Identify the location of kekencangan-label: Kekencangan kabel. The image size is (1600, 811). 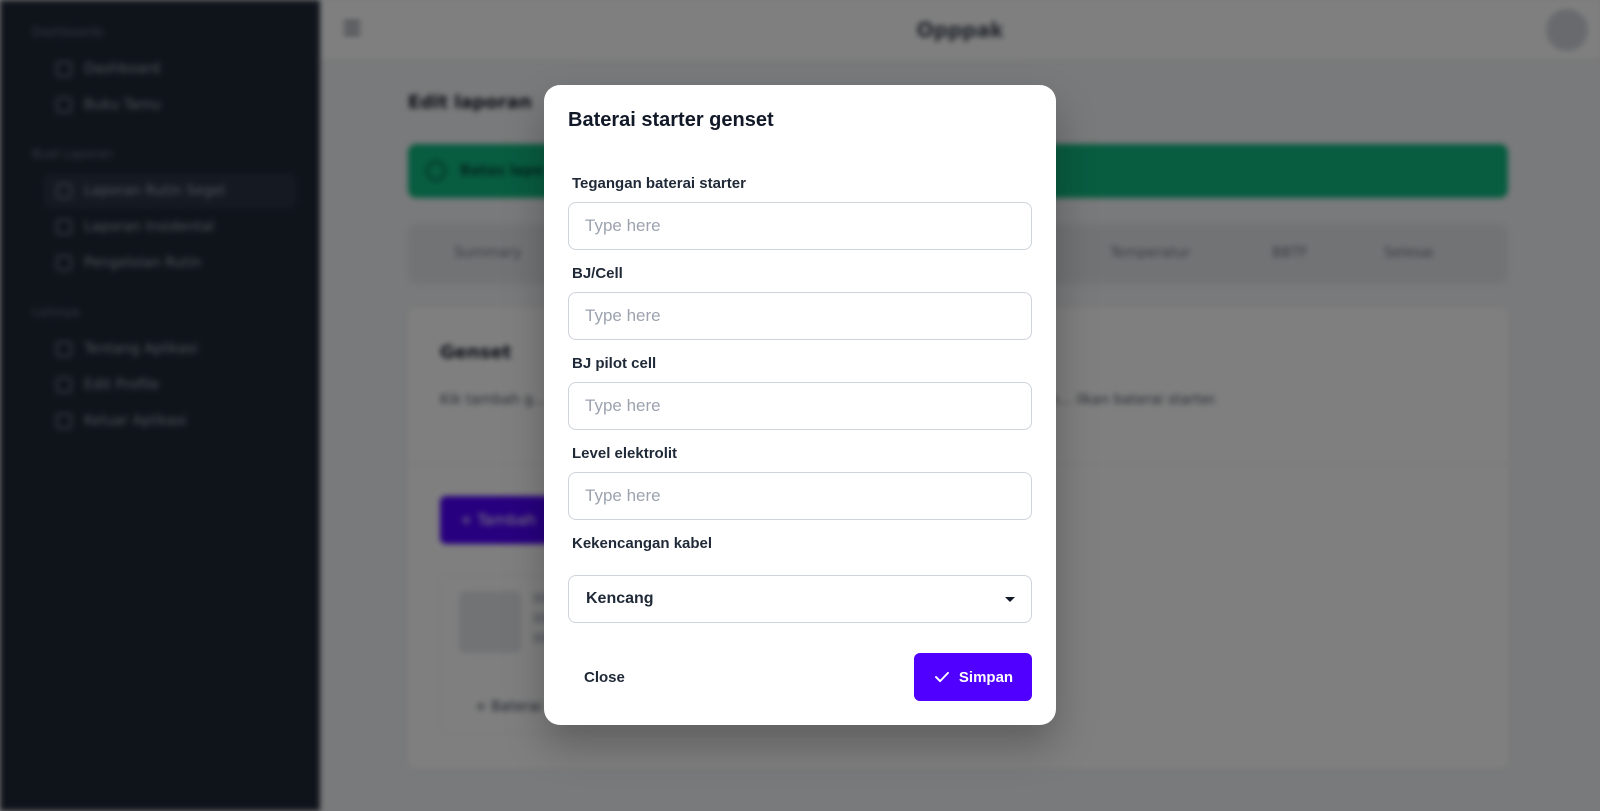
(642, 543).